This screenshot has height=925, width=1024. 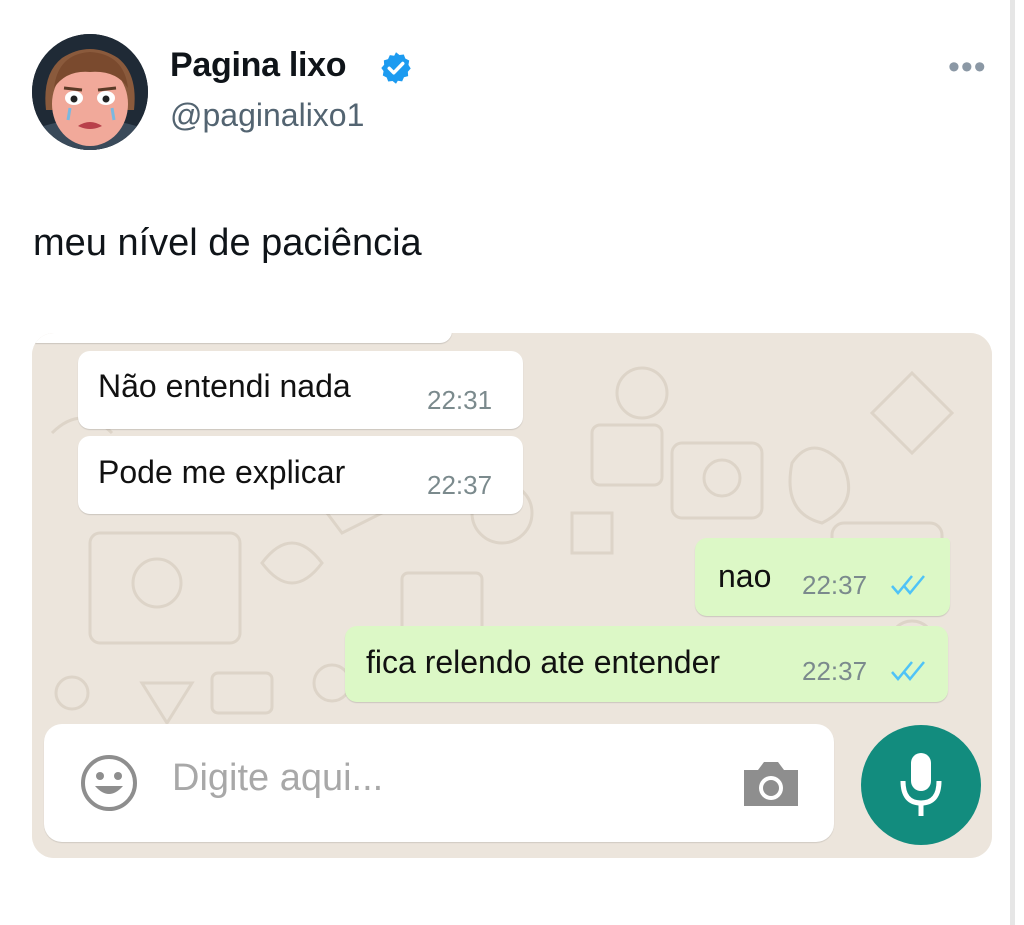 I want to click on message-text: Não entendi nada, so click(x=224, y=386).